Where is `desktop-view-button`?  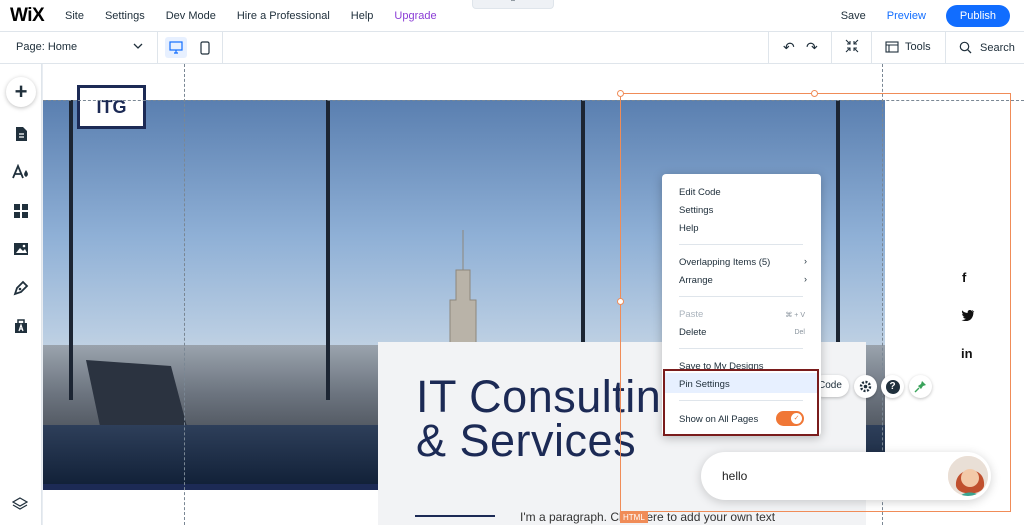 desktop-view-button is located at coordinates (176, 47).